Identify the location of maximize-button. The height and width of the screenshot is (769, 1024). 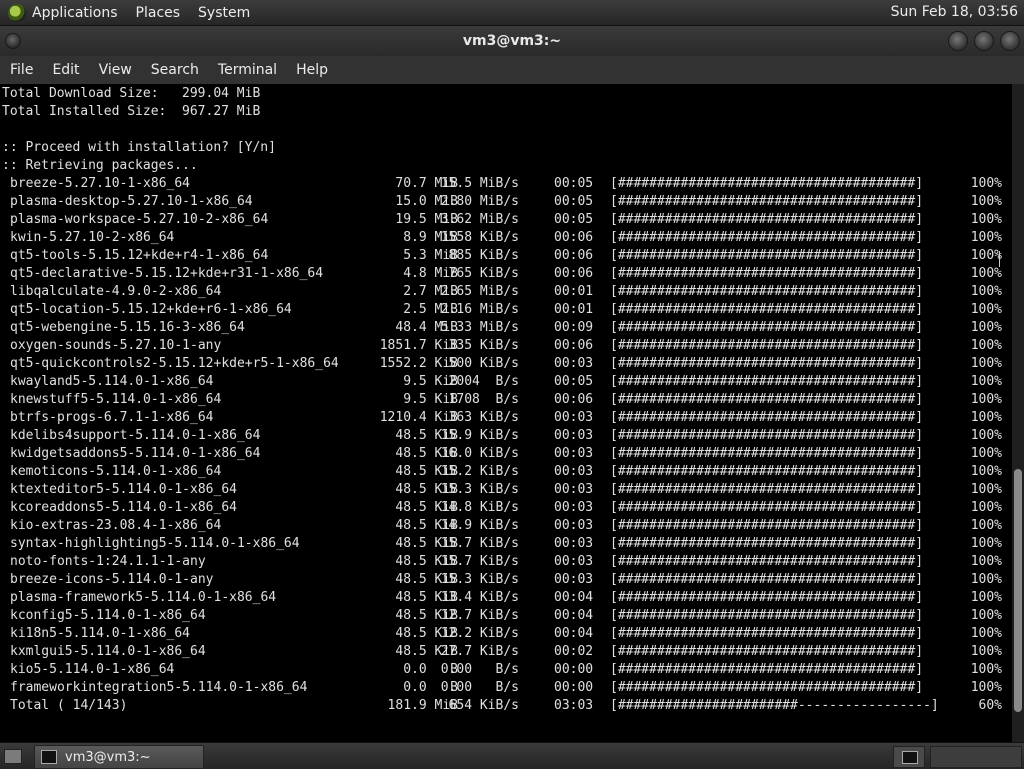
(984, 41).